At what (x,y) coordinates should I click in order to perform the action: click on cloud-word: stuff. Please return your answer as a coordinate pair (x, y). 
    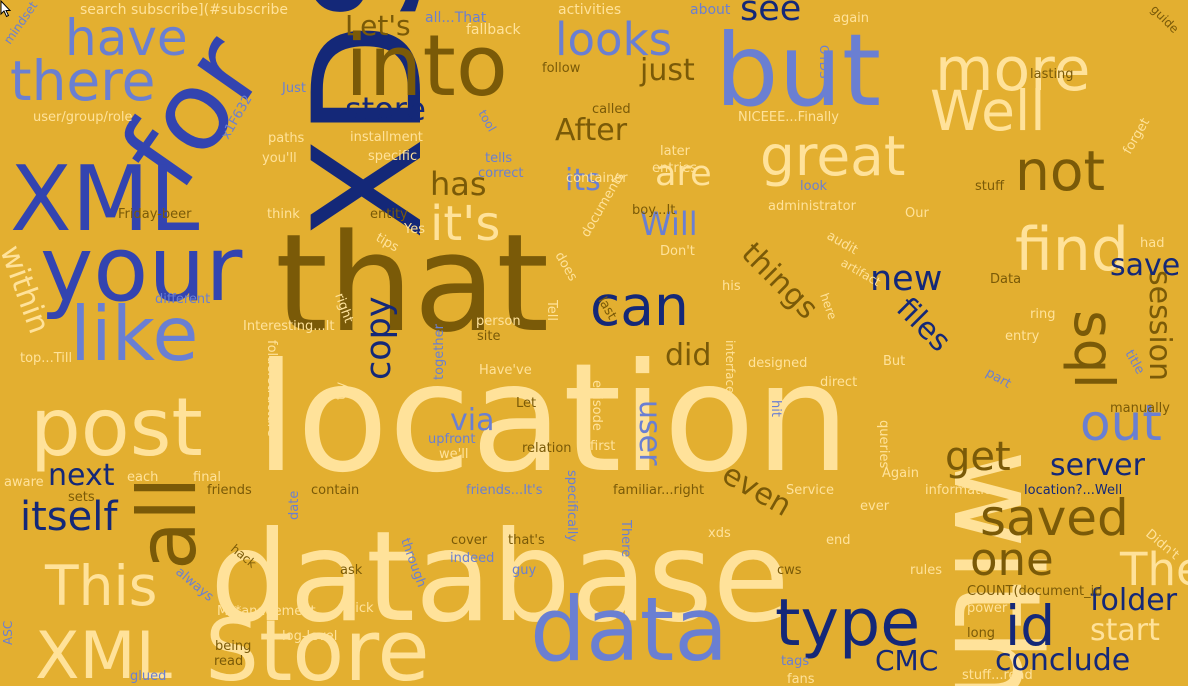
    Looking at the image, I should click on (990, 186).